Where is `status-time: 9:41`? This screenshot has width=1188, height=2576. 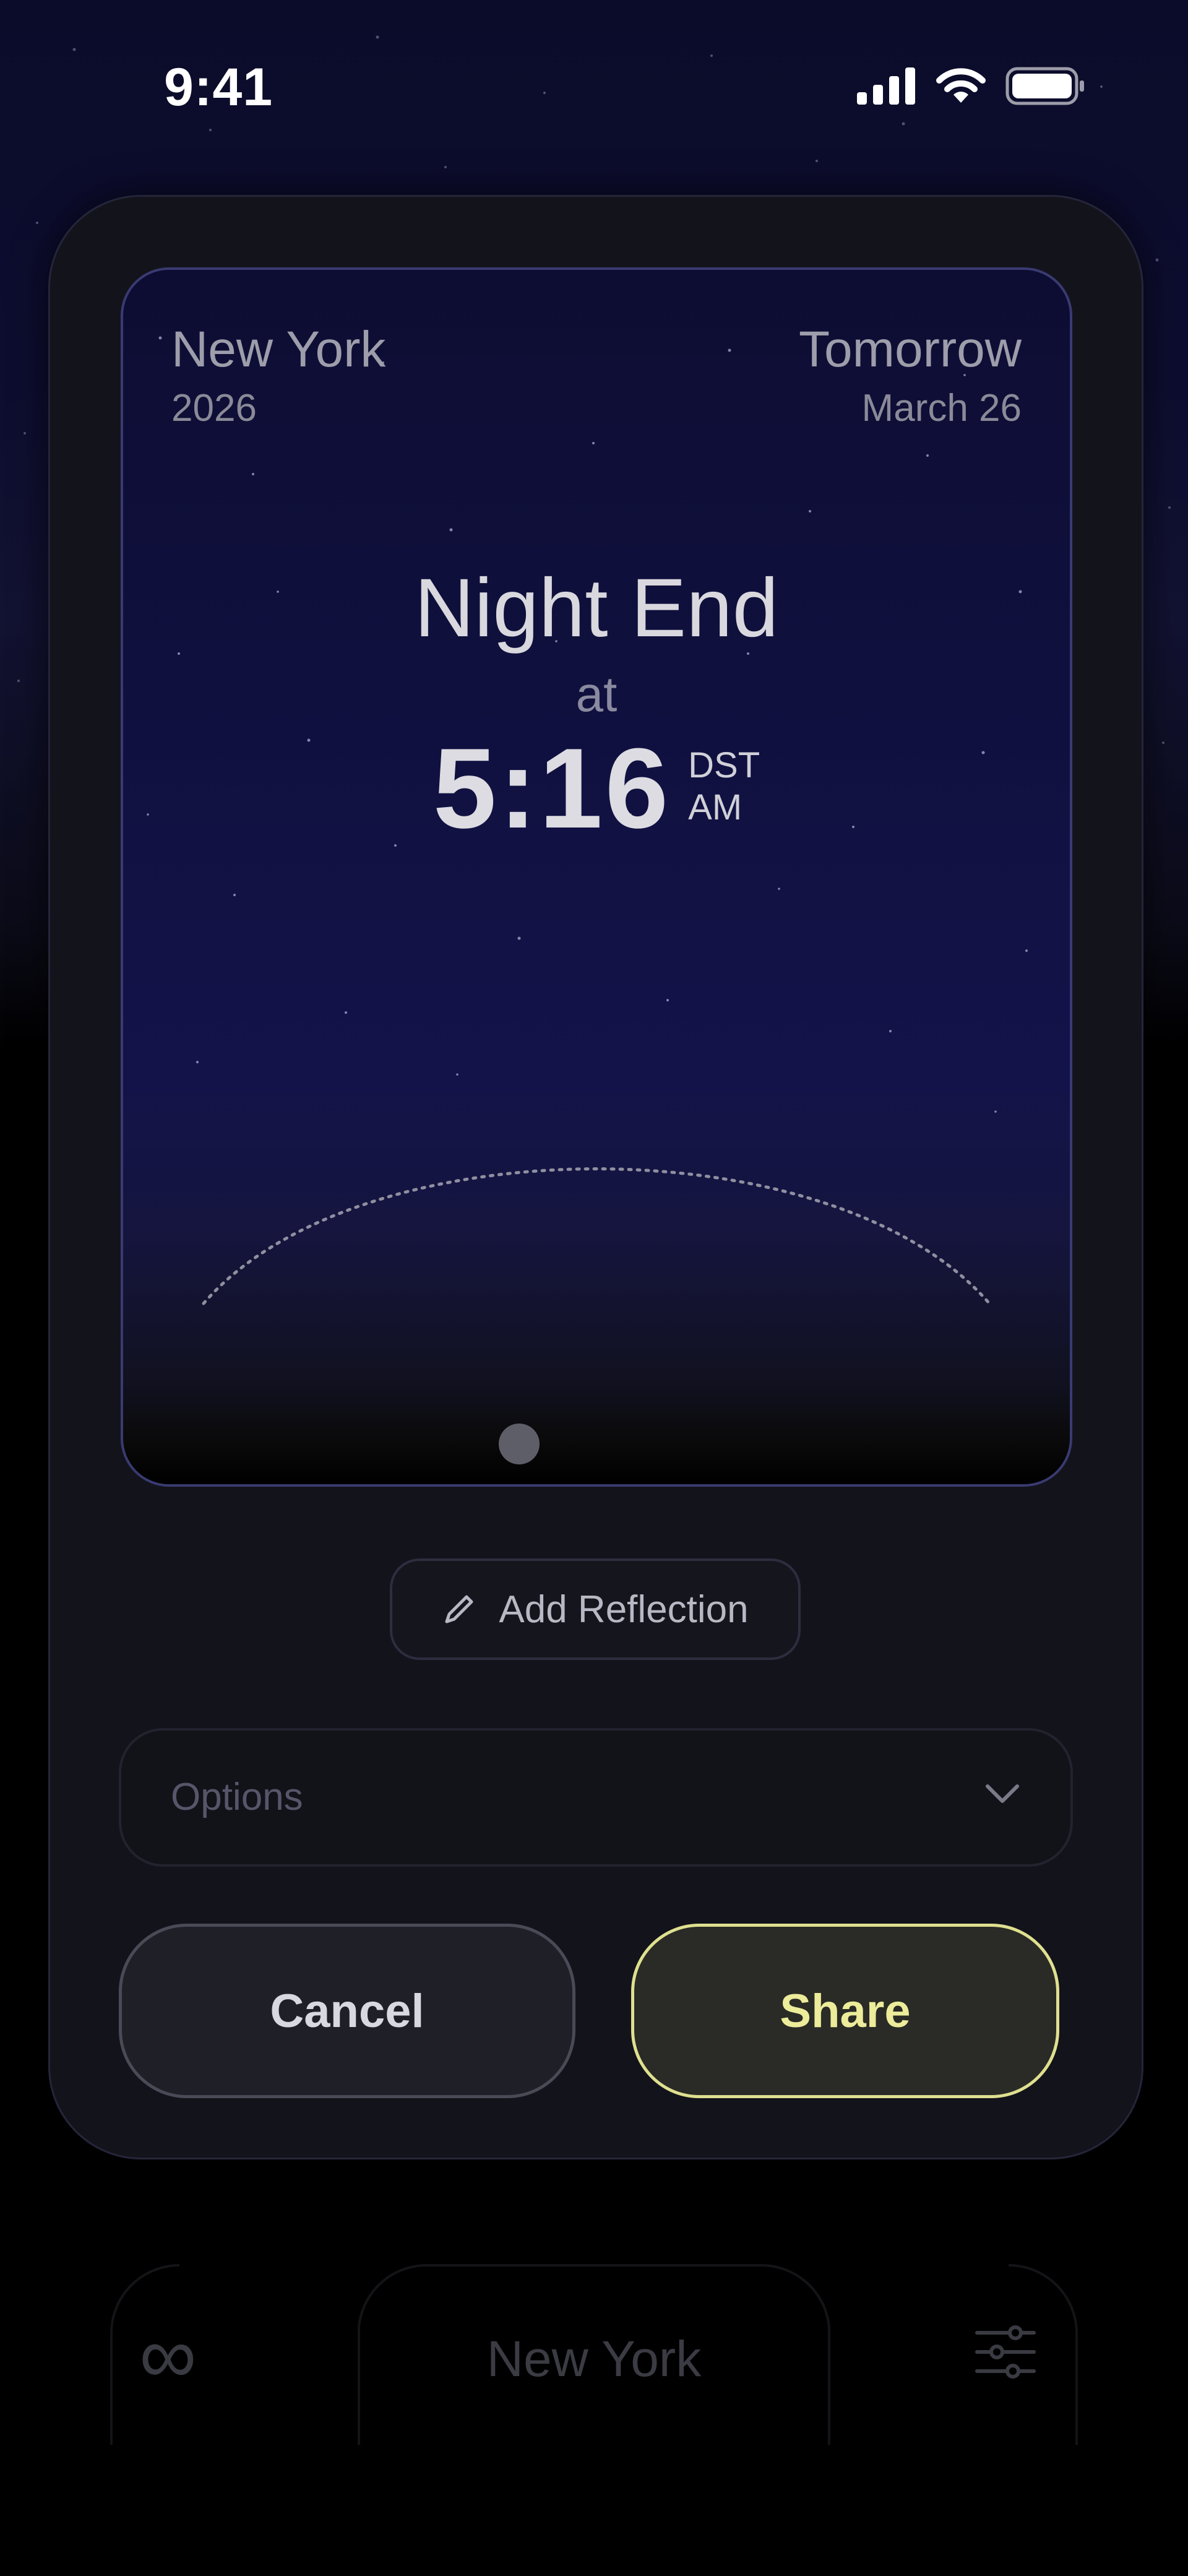 status-time: 9:41 is located at coordinates (218, 87).